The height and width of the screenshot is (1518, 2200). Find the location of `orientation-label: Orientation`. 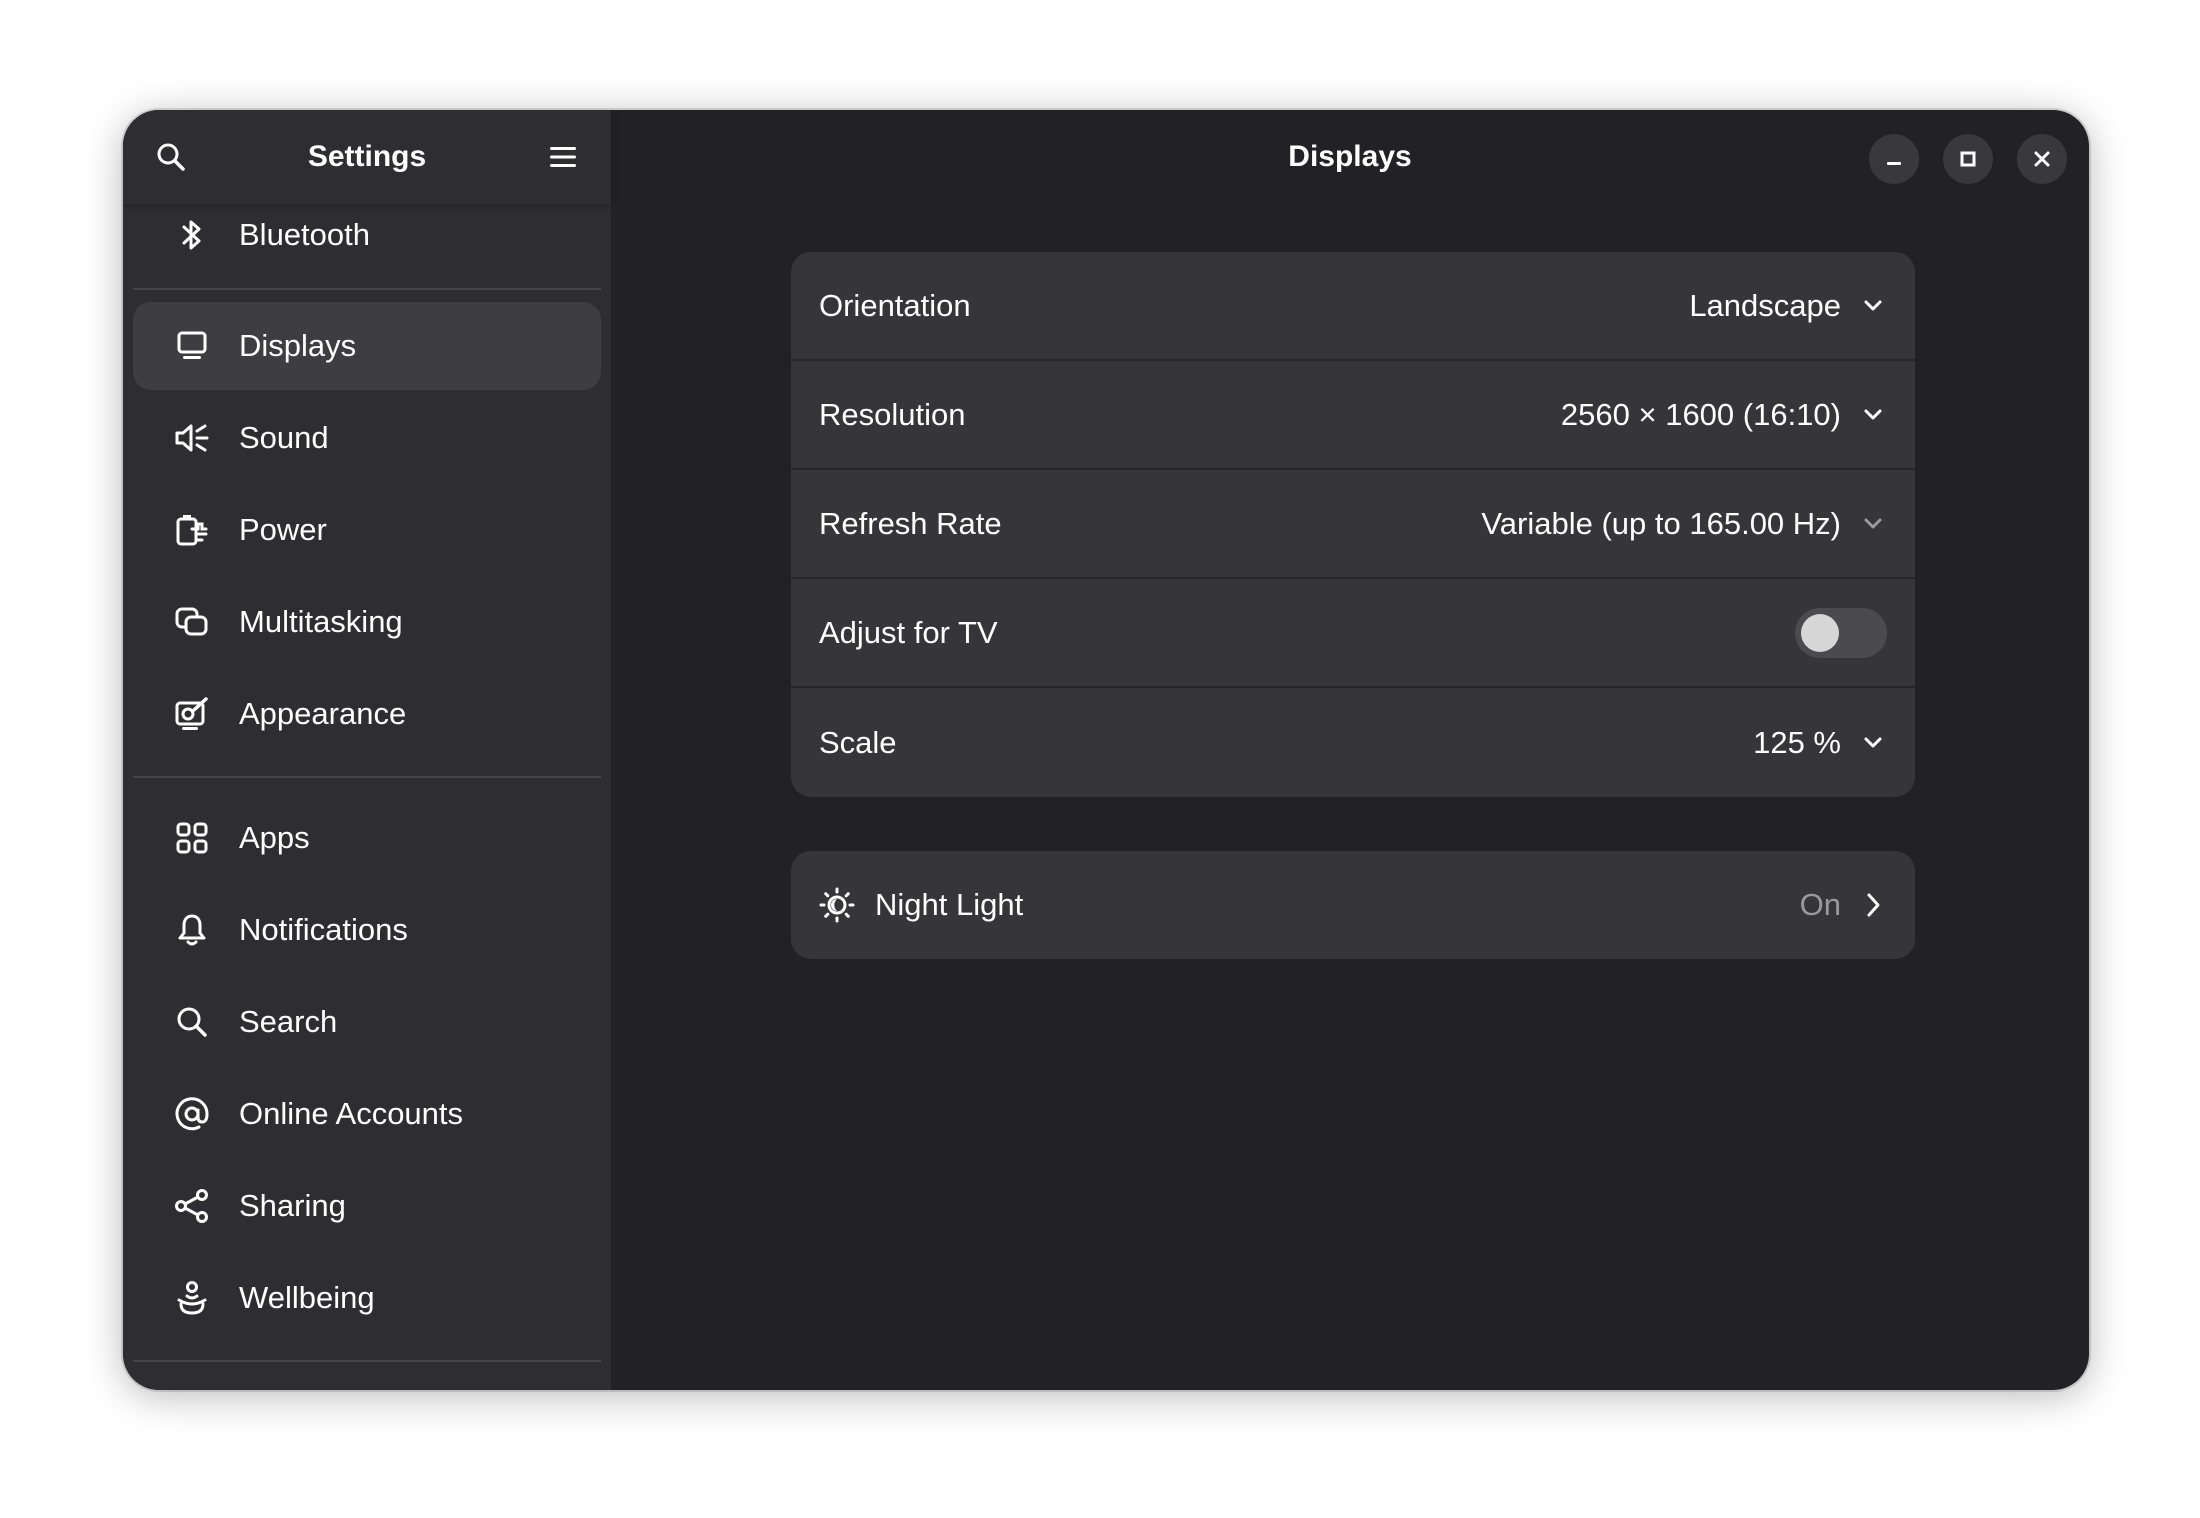

orientation-label: Orientation is located at coordinates (895, 305).